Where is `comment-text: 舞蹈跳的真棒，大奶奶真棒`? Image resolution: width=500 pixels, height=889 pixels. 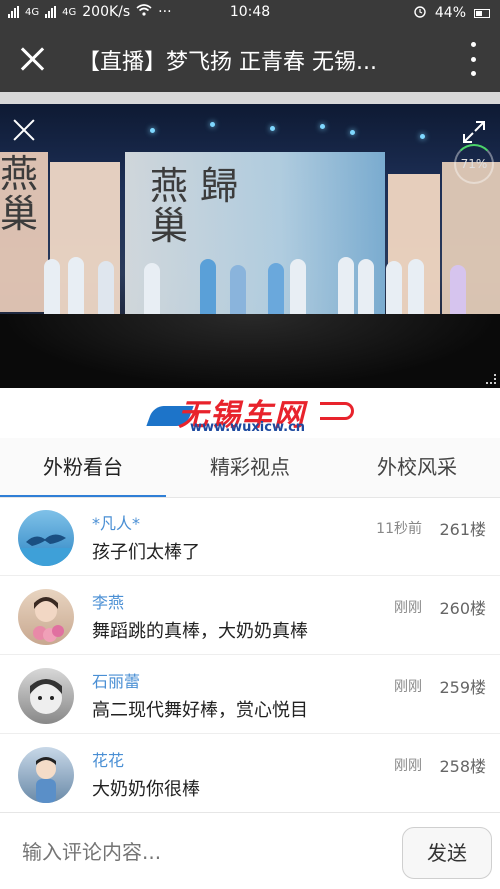 comment-text: 舞蹈跳的真棒，大奶奶真棒 is located at coordinates (200, 631).